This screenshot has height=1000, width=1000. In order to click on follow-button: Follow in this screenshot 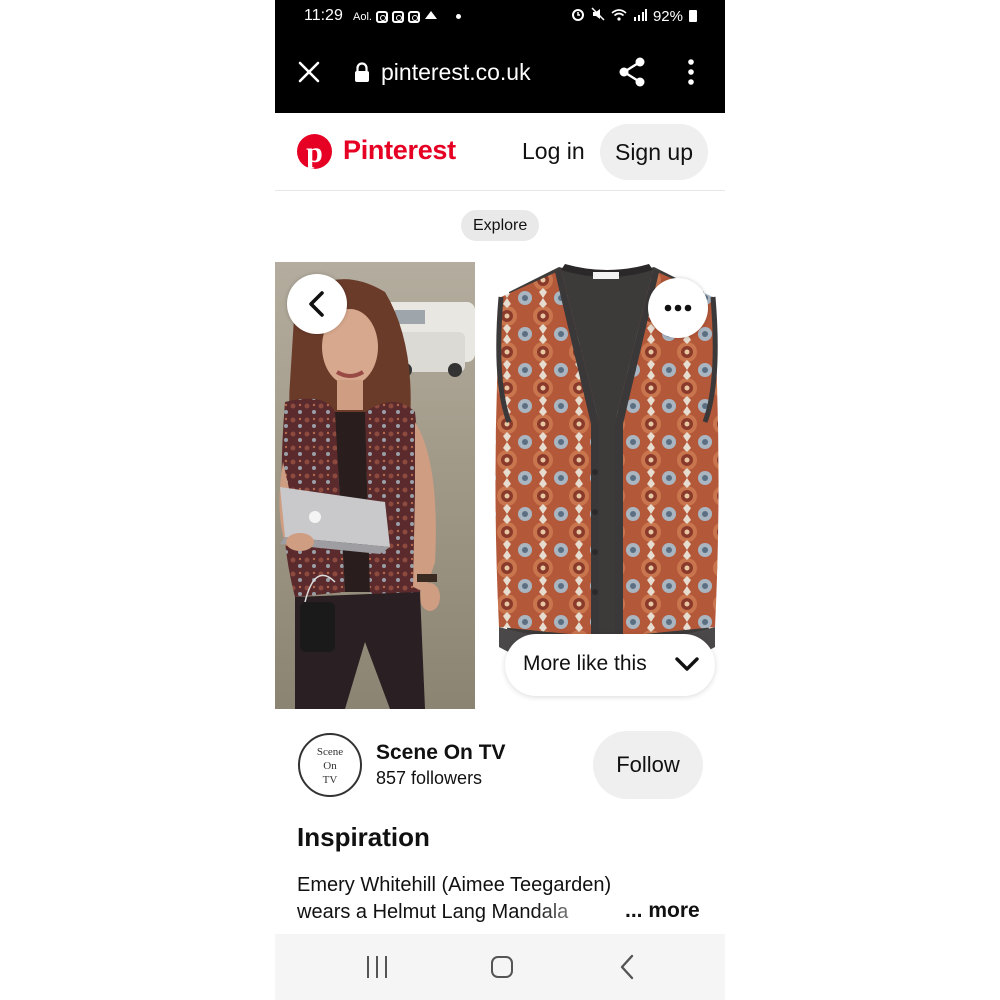, I will do `click(648, 765)`.